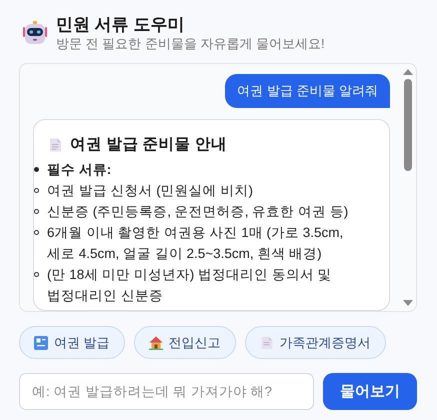 Image resolution: width=437 pixels, height=420 pixels. I want to click on robot-icon, so click(35, 33).